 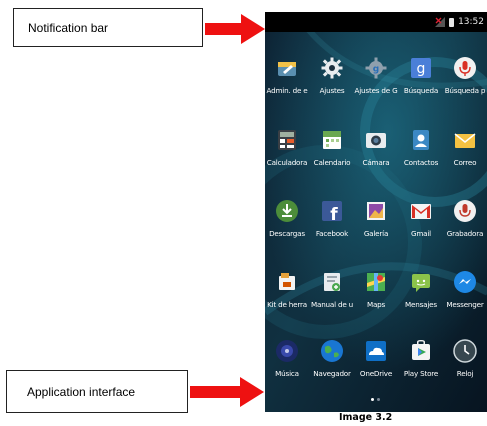 What do you see at coordinates (287, 140) in the screenshot?
I see `calculator-icon` at bounding box center [287, 140].